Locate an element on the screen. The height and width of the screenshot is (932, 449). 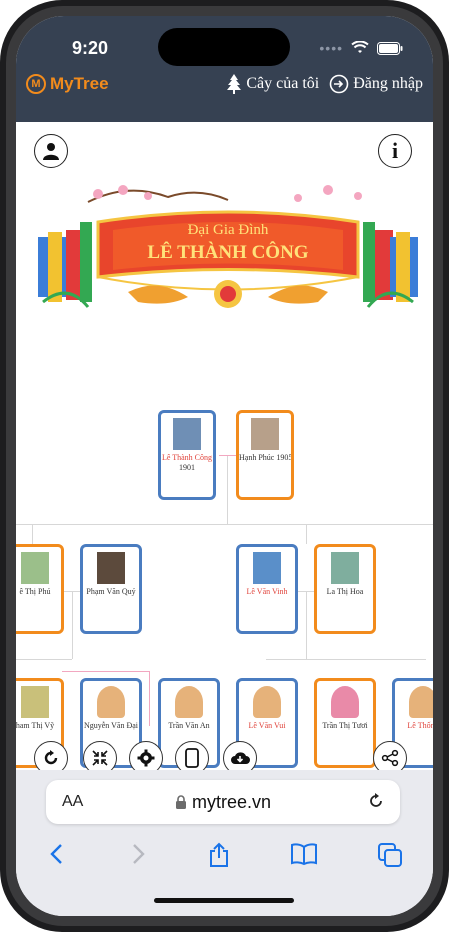
person-name: Lê Thành Công is located at coordinates (187, 457).